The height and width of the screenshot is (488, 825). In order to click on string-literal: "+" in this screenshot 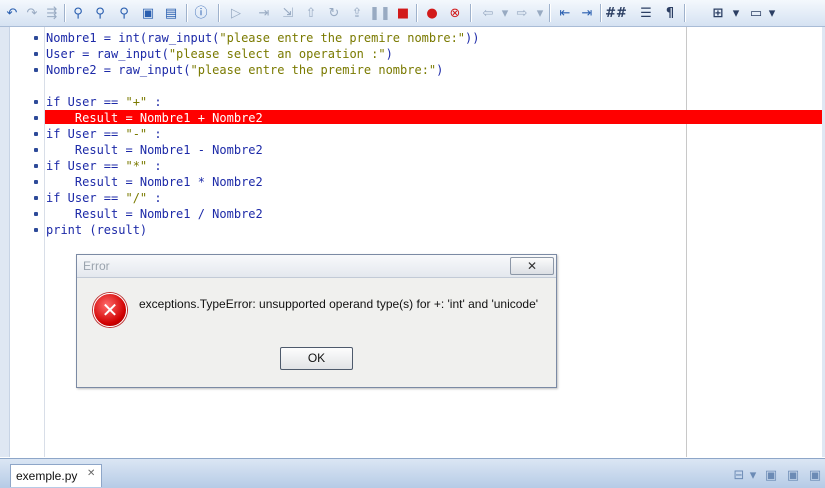, I will do `click(136, 102)`.